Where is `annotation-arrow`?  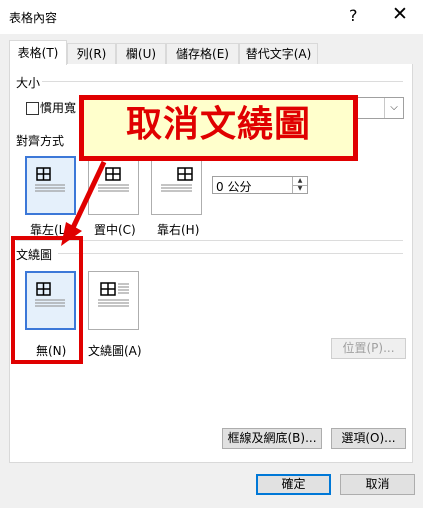
annotation-arrow is located at coordinates (84, 203).